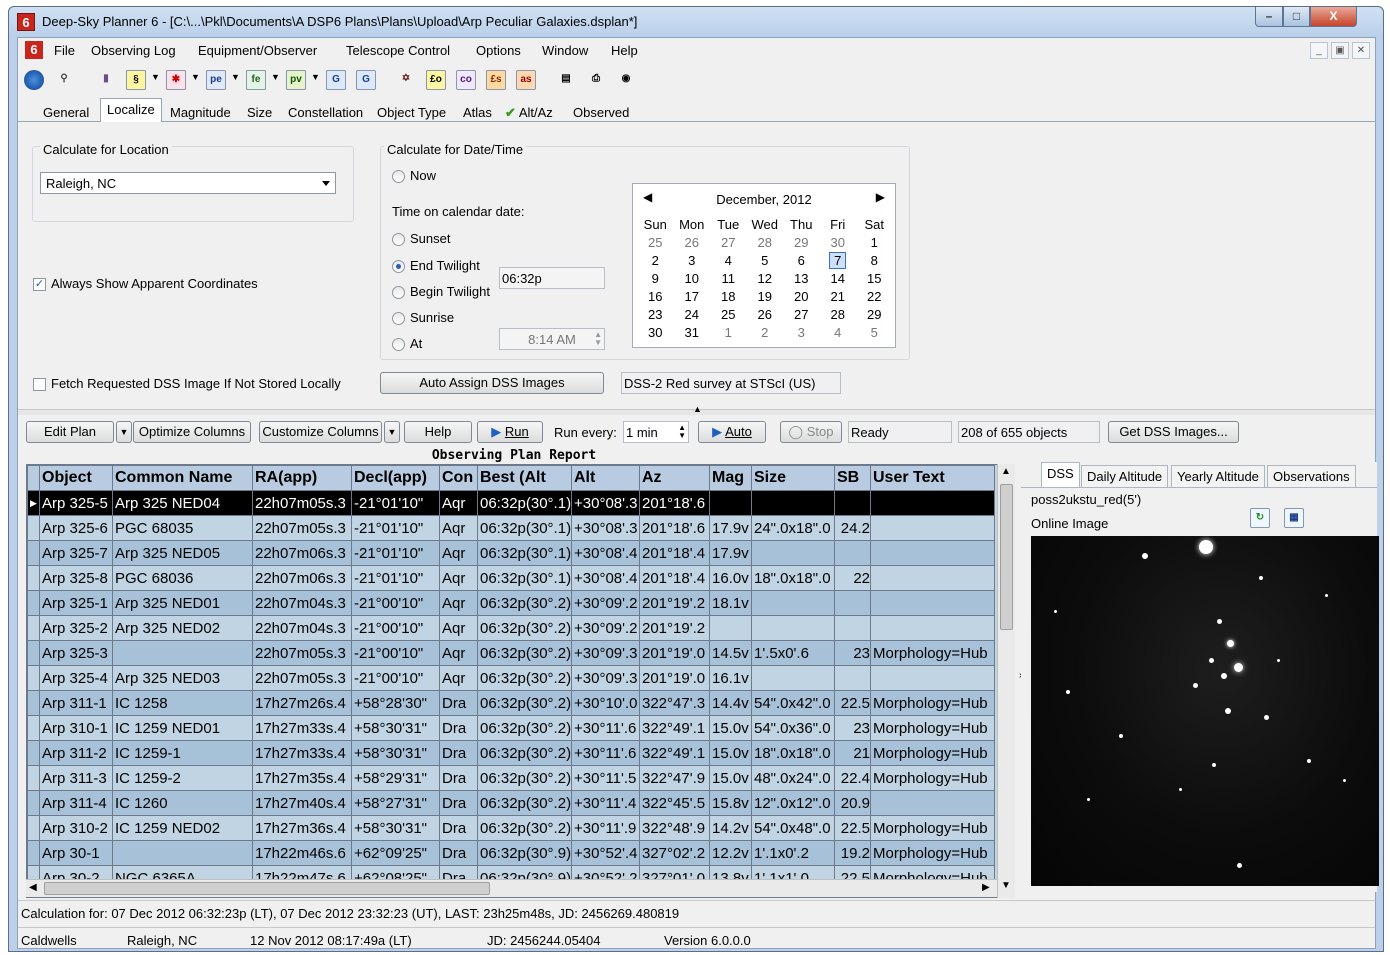 The image size is (1390, 955). Describe the element at coordinates (526, 80) in the screenshot. I see `as-tool-button: as` at that location.